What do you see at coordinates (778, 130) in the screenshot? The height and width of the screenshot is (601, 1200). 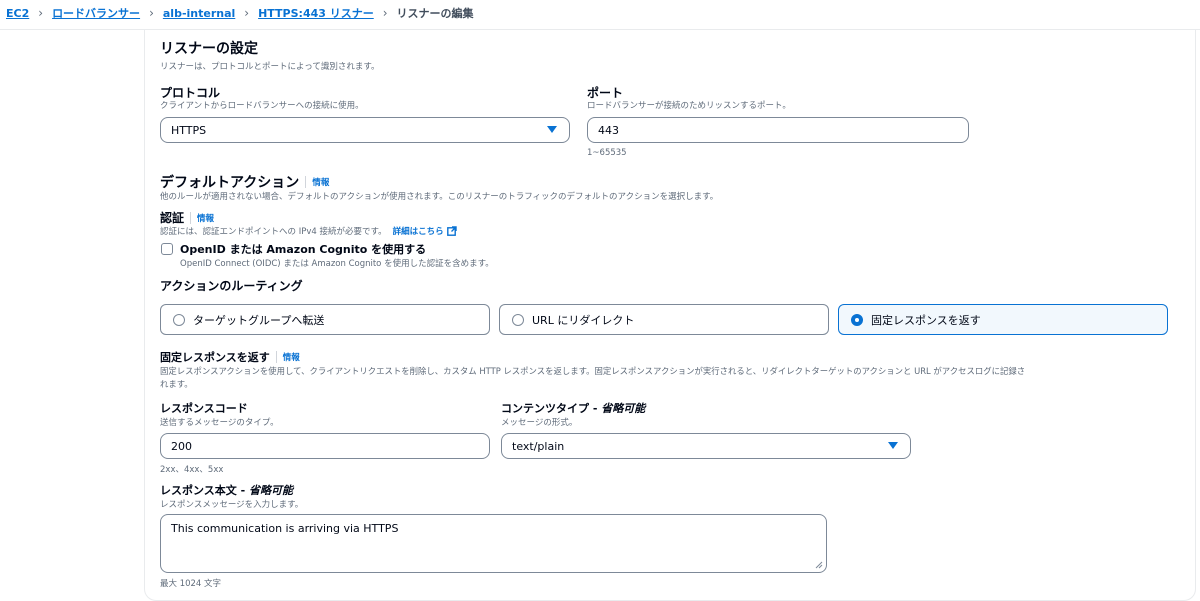 I see `port-input: 443` at bounding box center [778, 130].